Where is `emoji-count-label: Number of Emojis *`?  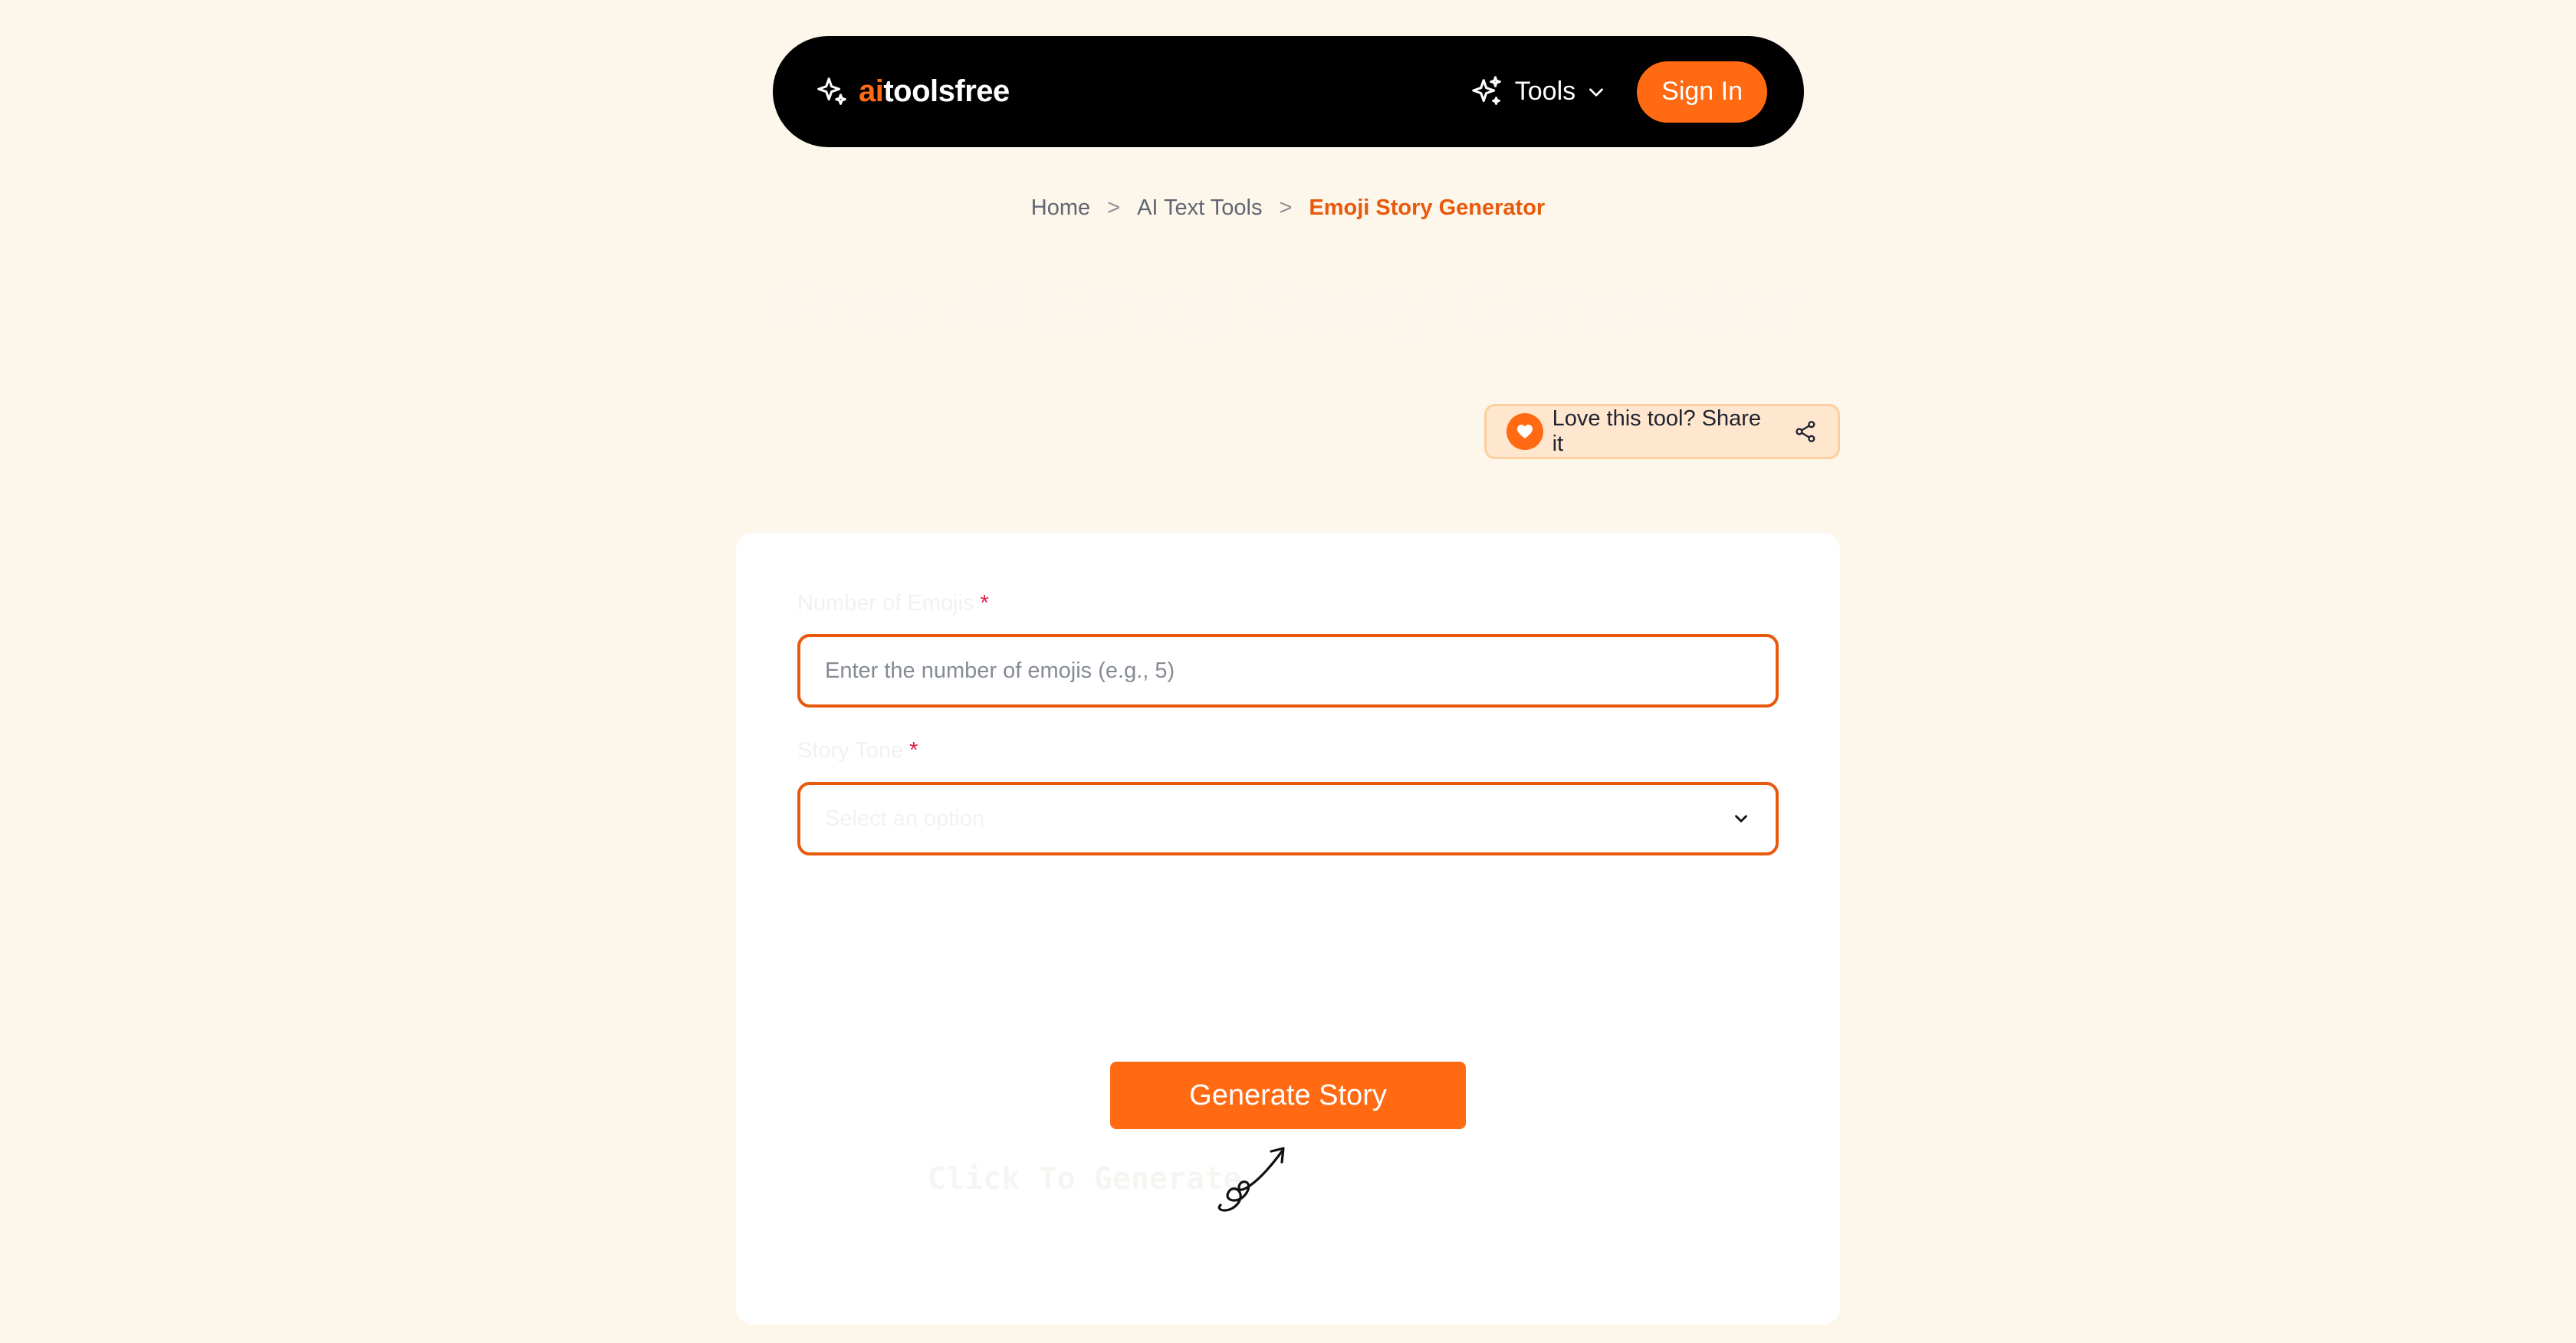 emoji-count-label: Number of Emojis * is located at coordinates (893, 604).